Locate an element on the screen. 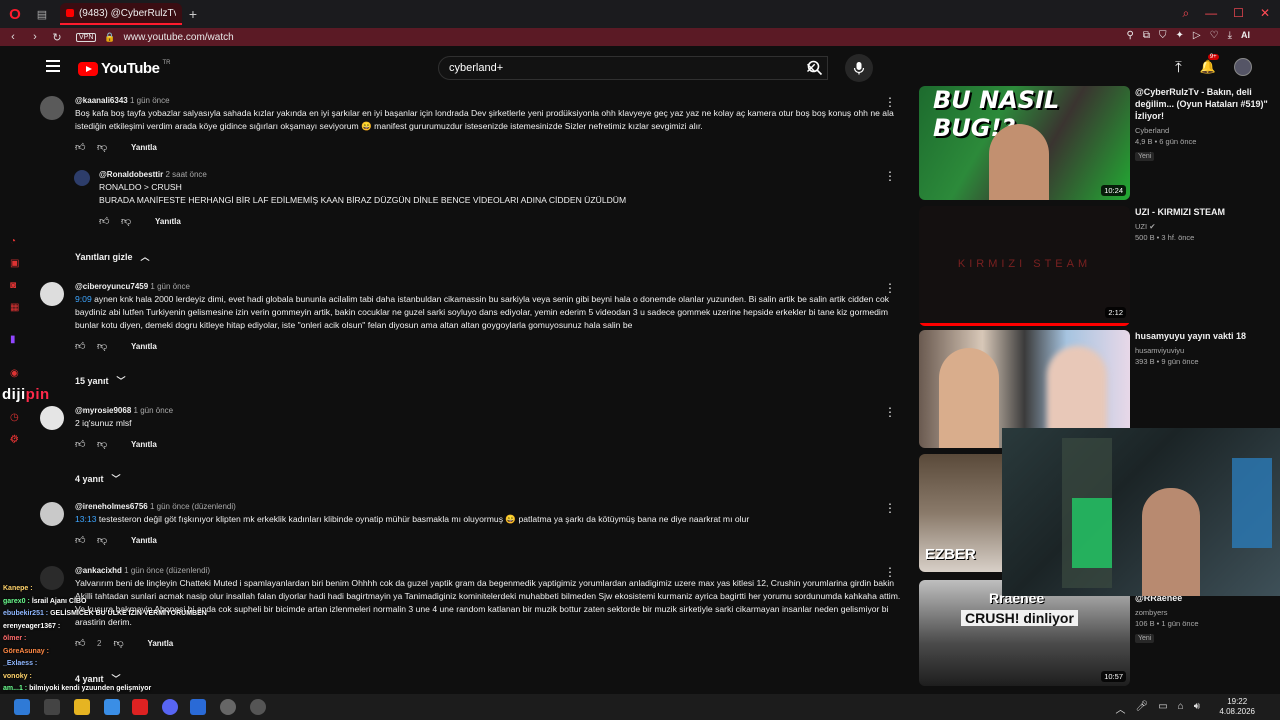 The height and width of the screenshot is (720, 1280). settings-taskbar-icon is located at coordinates (258, 707).